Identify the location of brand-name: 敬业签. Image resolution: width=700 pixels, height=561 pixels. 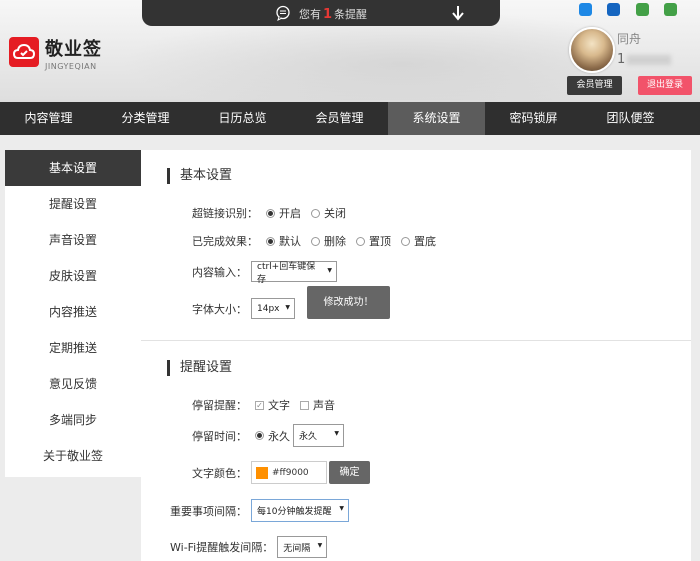
(73, 49).